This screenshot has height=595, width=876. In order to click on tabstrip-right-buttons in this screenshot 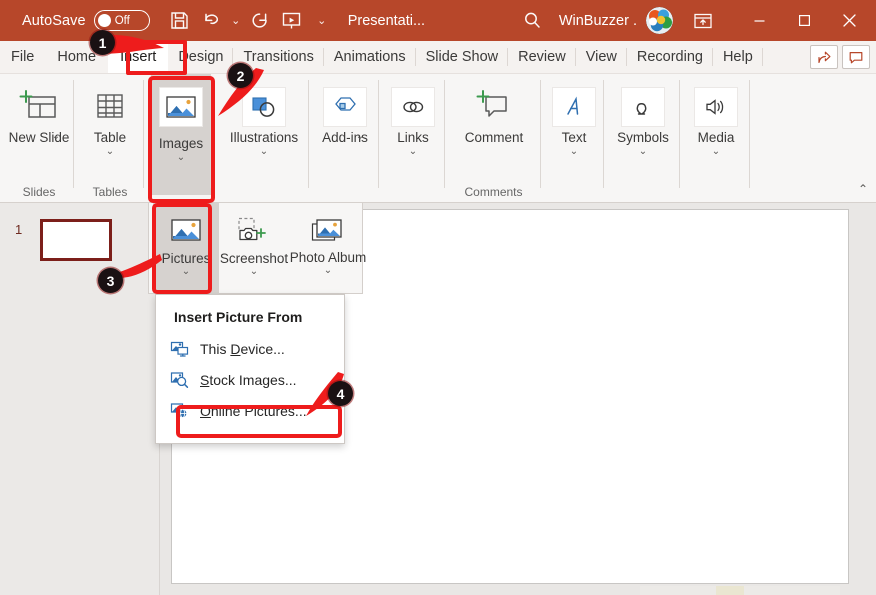, I will do `click(843, 57)`.